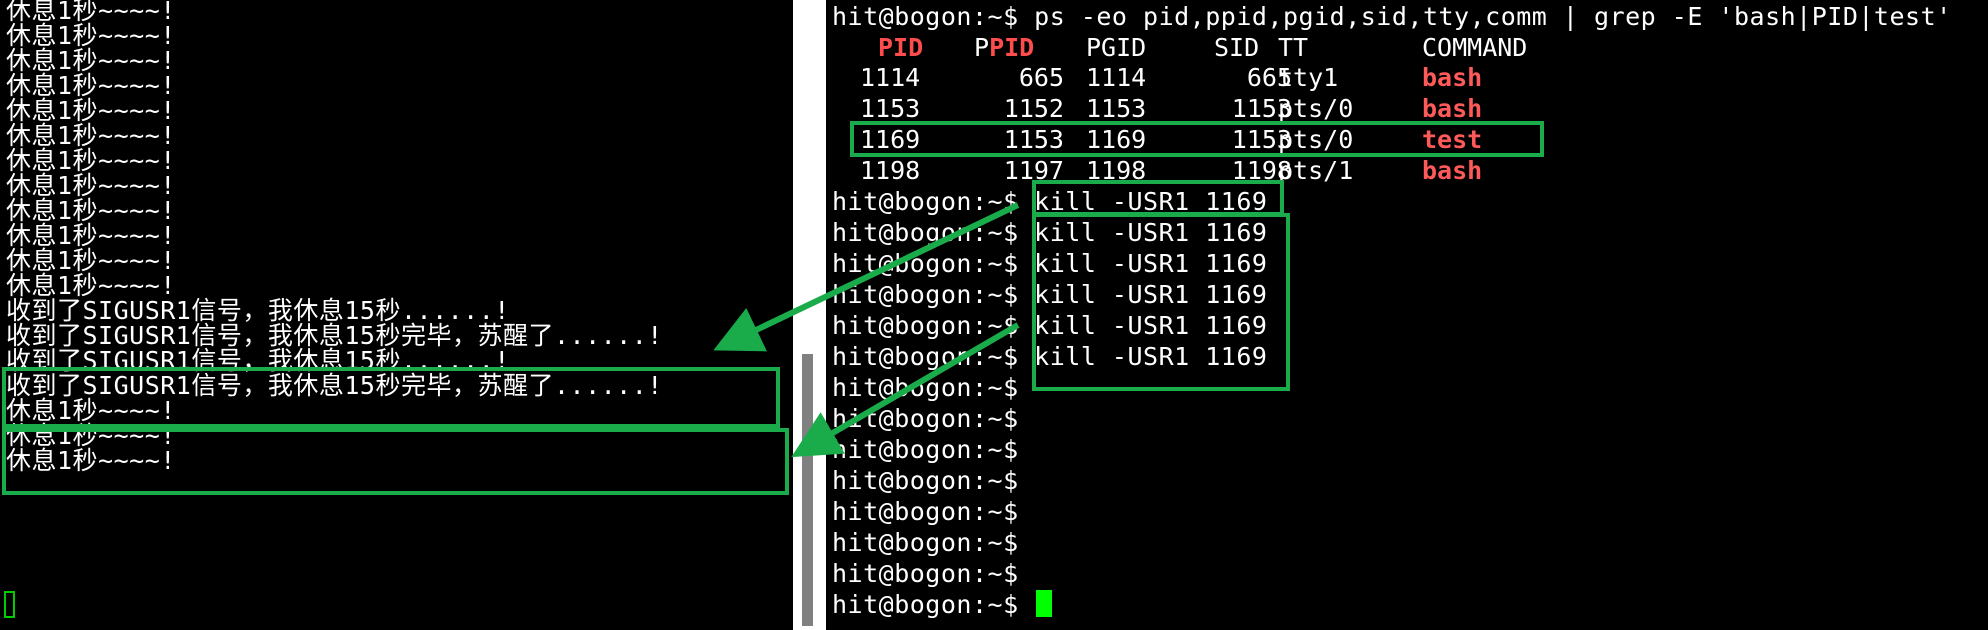 The width and height of the screenshot is (1988, 630). Describe the element at coordinates (1041, 77) in the screenshot. I see `ppid-cell: 665` at that location.